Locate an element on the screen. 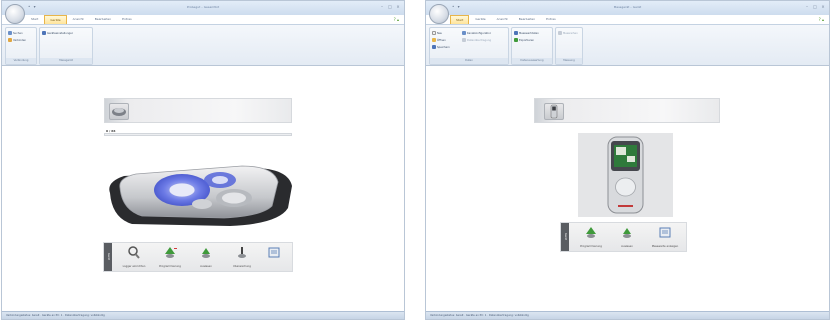 This screenshot has height=320, width=831. logger-thumbnail-icon is located at coordinates (119, 112).